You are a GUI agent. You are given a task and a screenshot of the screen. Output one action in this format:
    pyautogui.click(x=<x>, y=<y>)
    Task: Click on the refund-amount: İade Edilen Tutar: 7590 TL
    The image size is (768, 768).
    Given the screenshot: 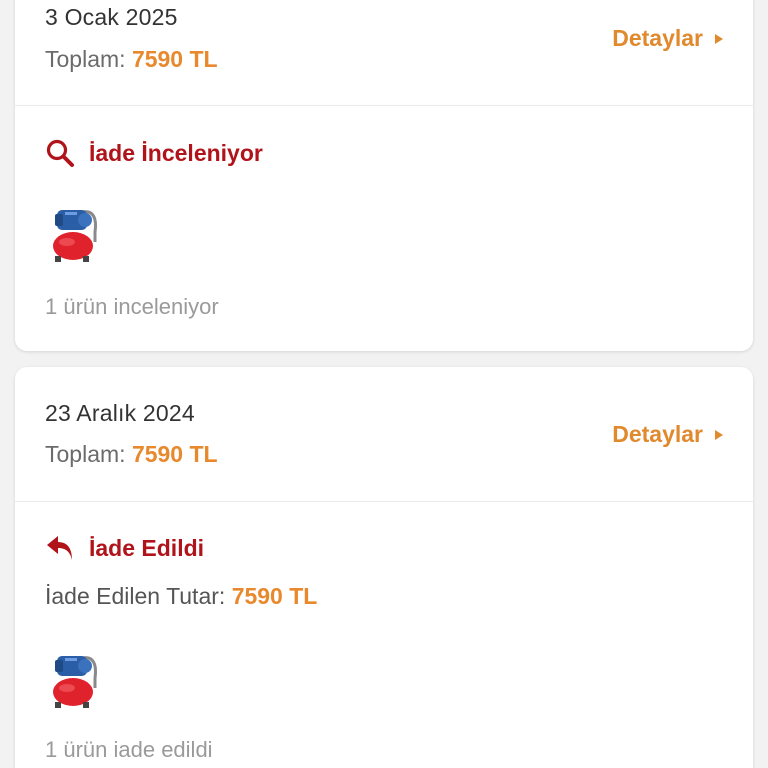 What is the action you would take?
    pyautogui.click(x=181, y=596)
    